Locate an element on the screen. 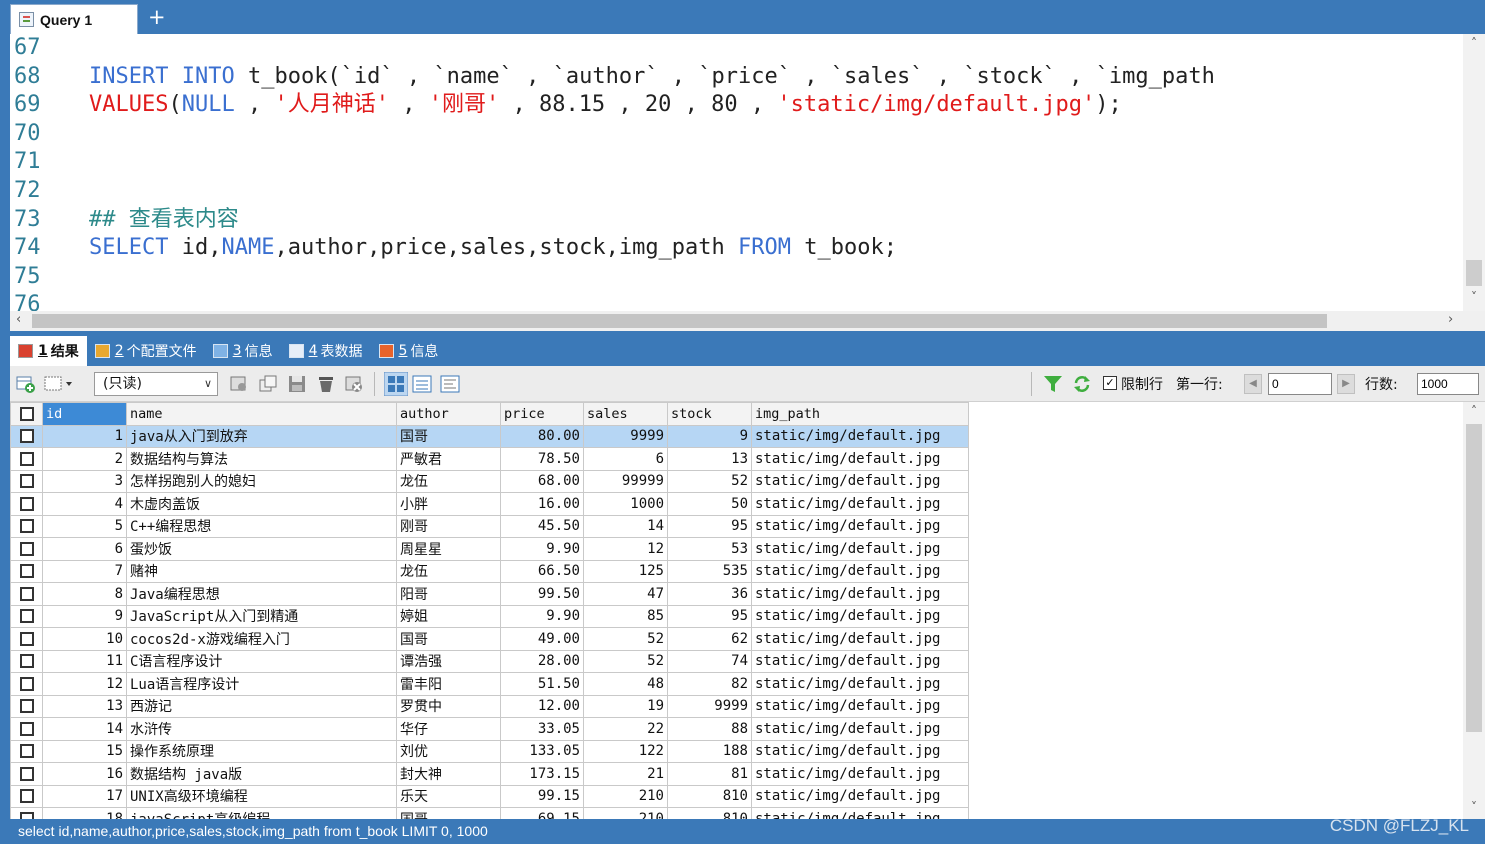  cell-author: 龙伍 is located at coordinates (448, 481).